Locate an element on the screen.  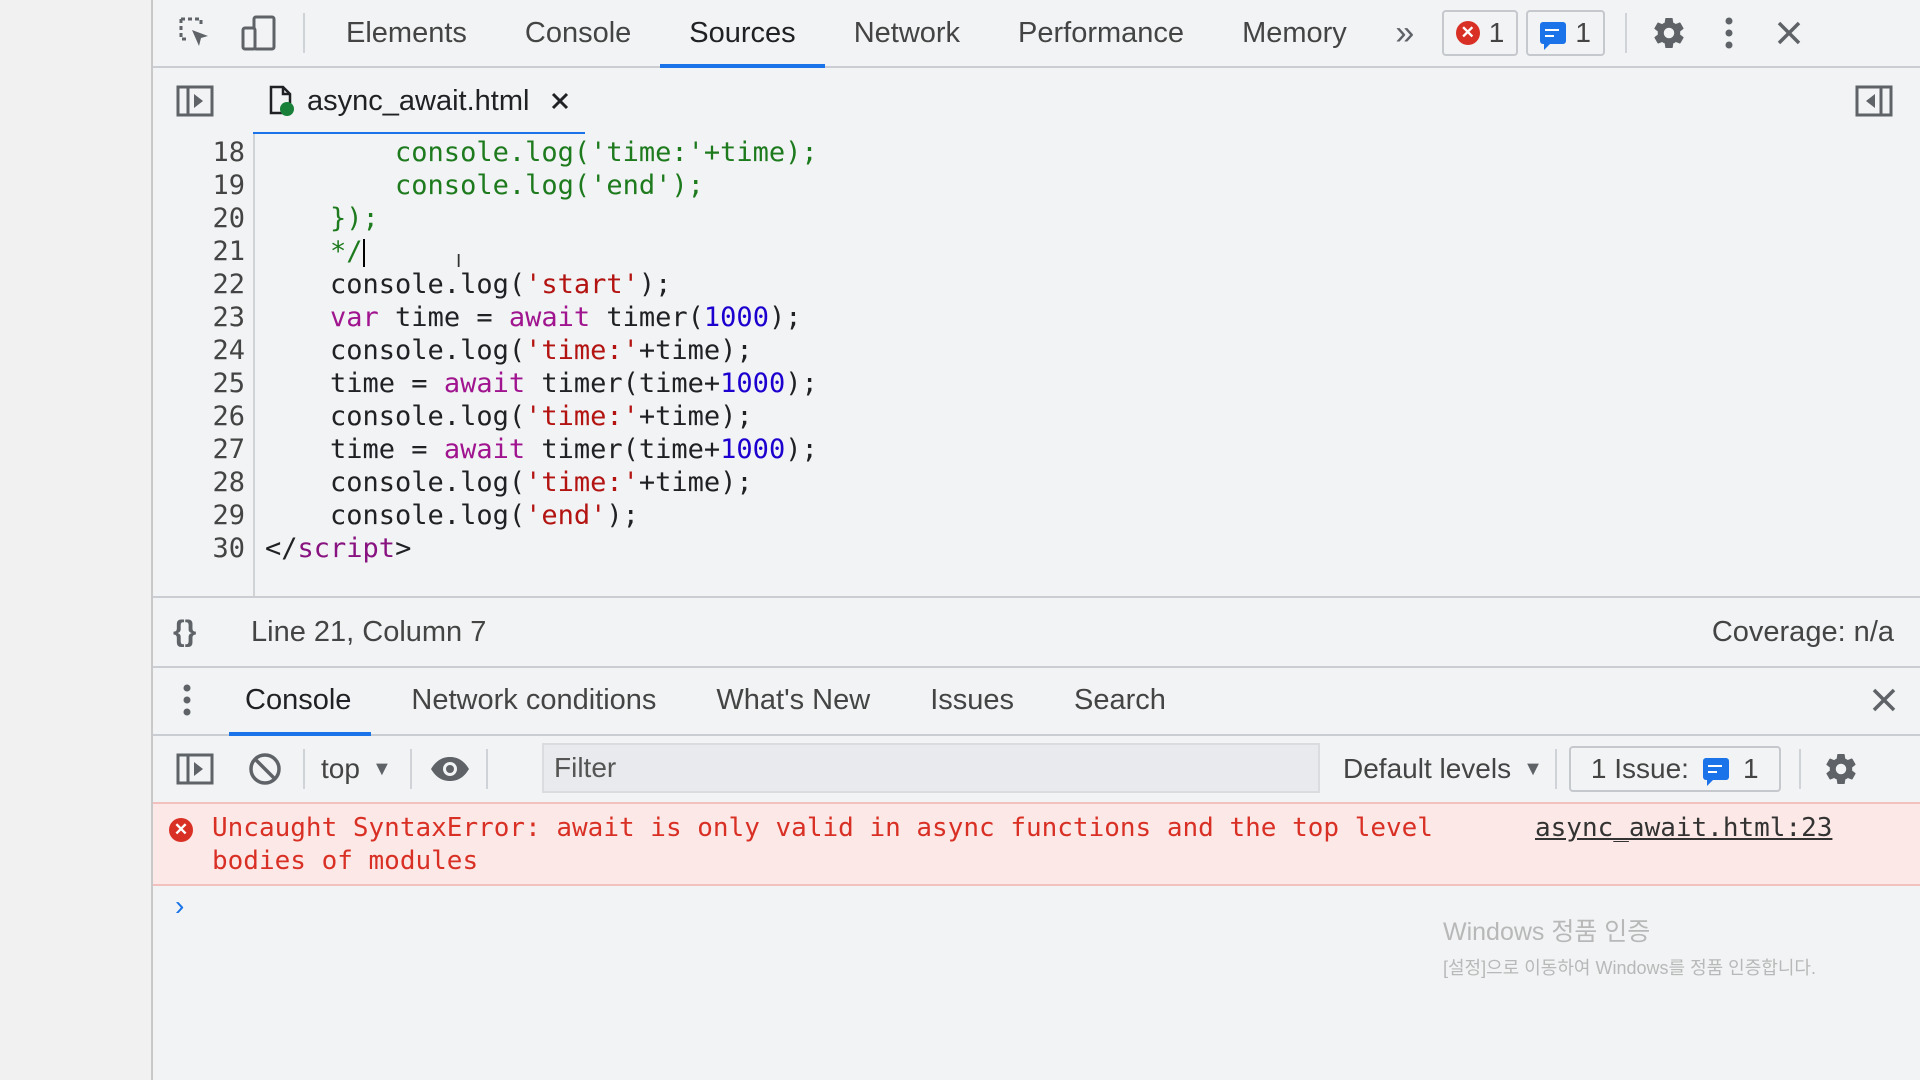
toggle-debugger-sidebar-icon is located at coordinates (1874, 101).